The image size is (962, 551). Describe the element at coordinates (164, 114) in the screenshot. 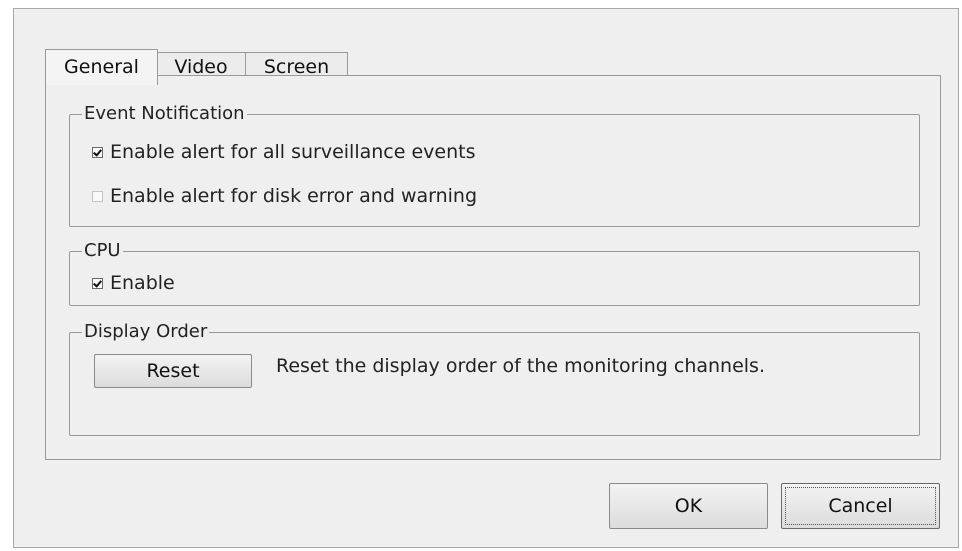

I see `event-notification-legend: Event Notification` at that location.